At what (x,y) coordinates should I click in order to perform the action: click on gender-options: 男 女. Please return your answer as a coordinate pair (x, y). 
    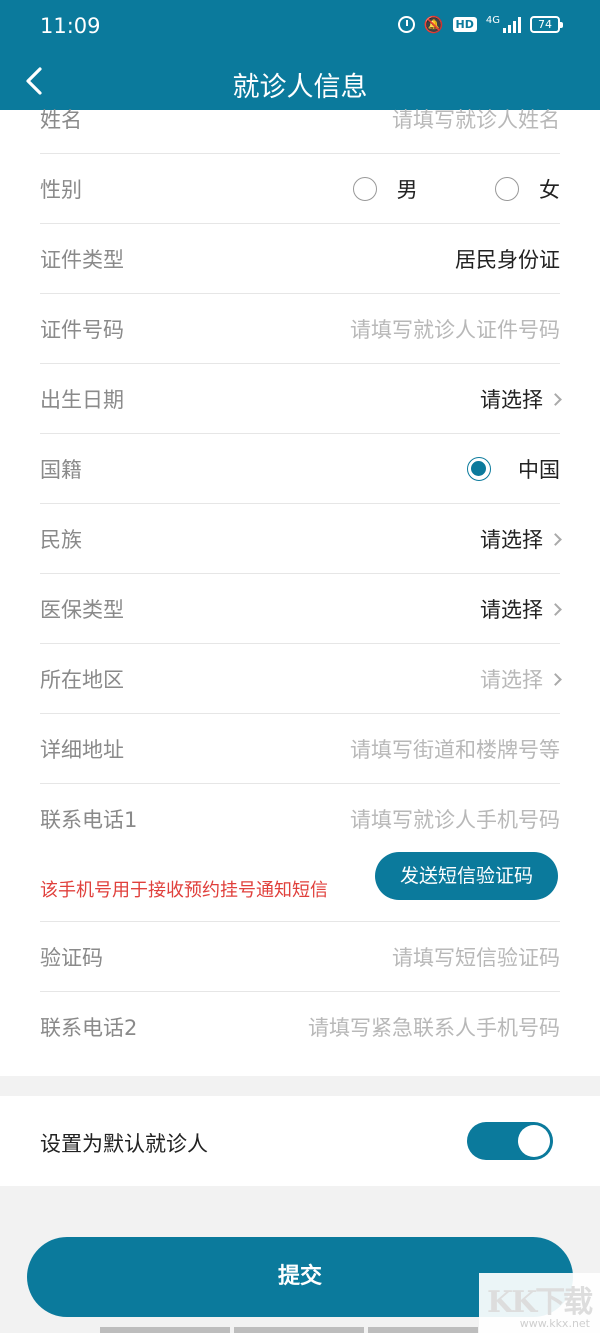
    Looking at the image, I should click on (456, 189).